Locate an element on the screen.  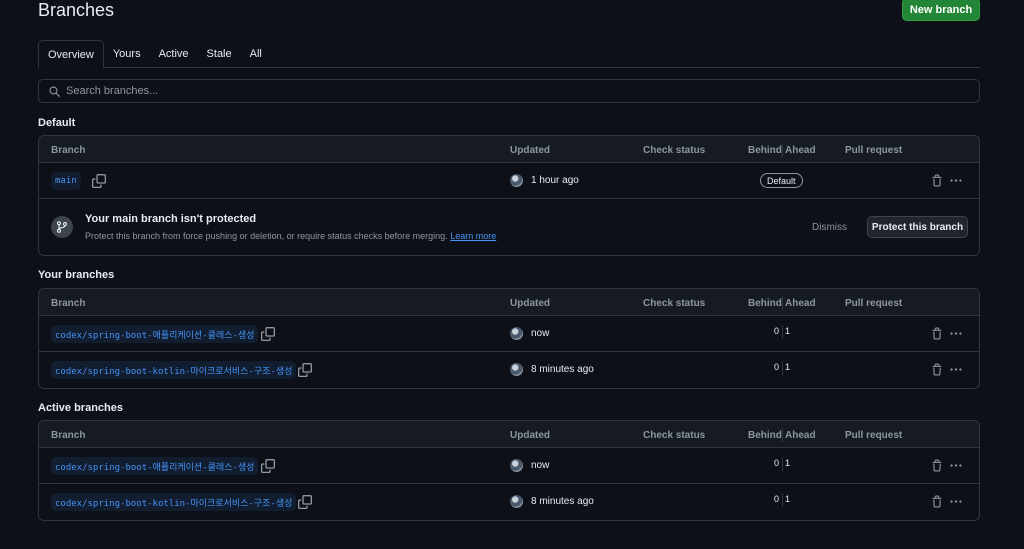
dismiss-button: Dismiss is located at coordinates (829, 227).